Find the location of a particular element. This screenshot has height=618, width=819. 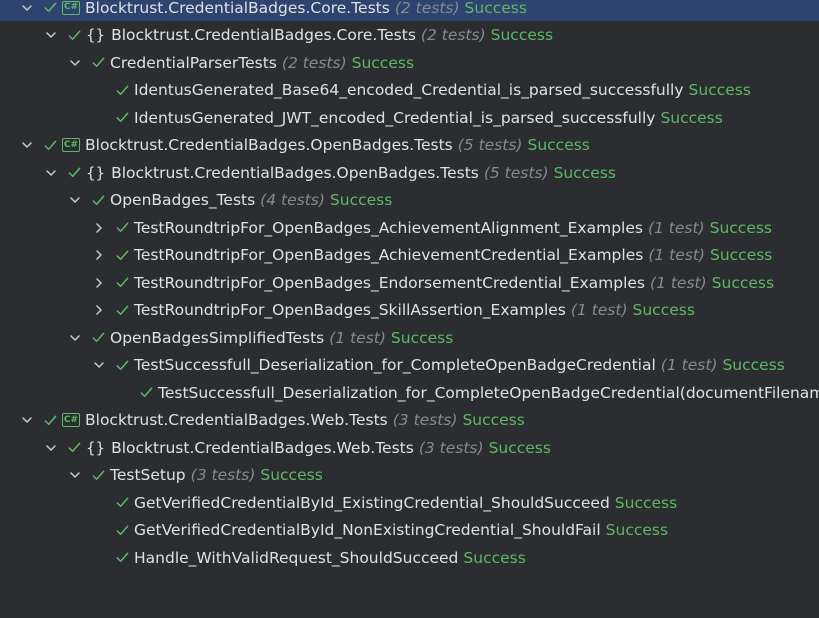

tree-node-name: Blocktrust.CredentialBadges.Core.Tests is located at coordinates (237, 8).